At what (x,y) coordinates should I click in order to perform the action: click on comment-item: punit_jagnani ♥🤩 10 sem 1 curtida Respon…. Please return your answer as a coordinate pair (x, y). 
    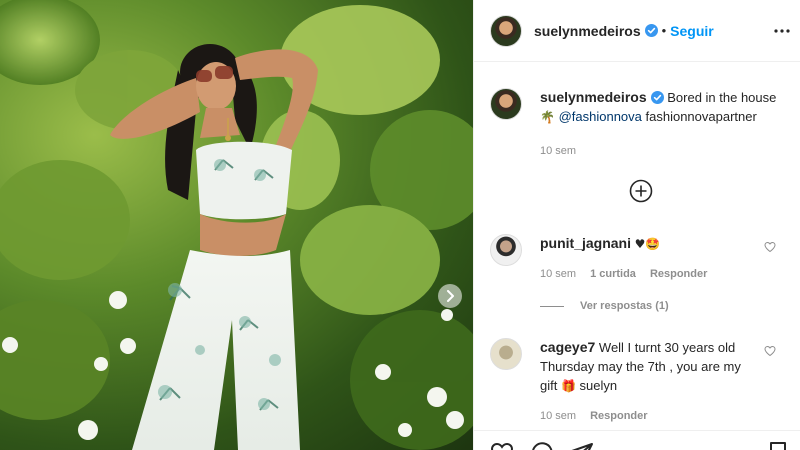
    Looking at the image, I should click on (637, 257).